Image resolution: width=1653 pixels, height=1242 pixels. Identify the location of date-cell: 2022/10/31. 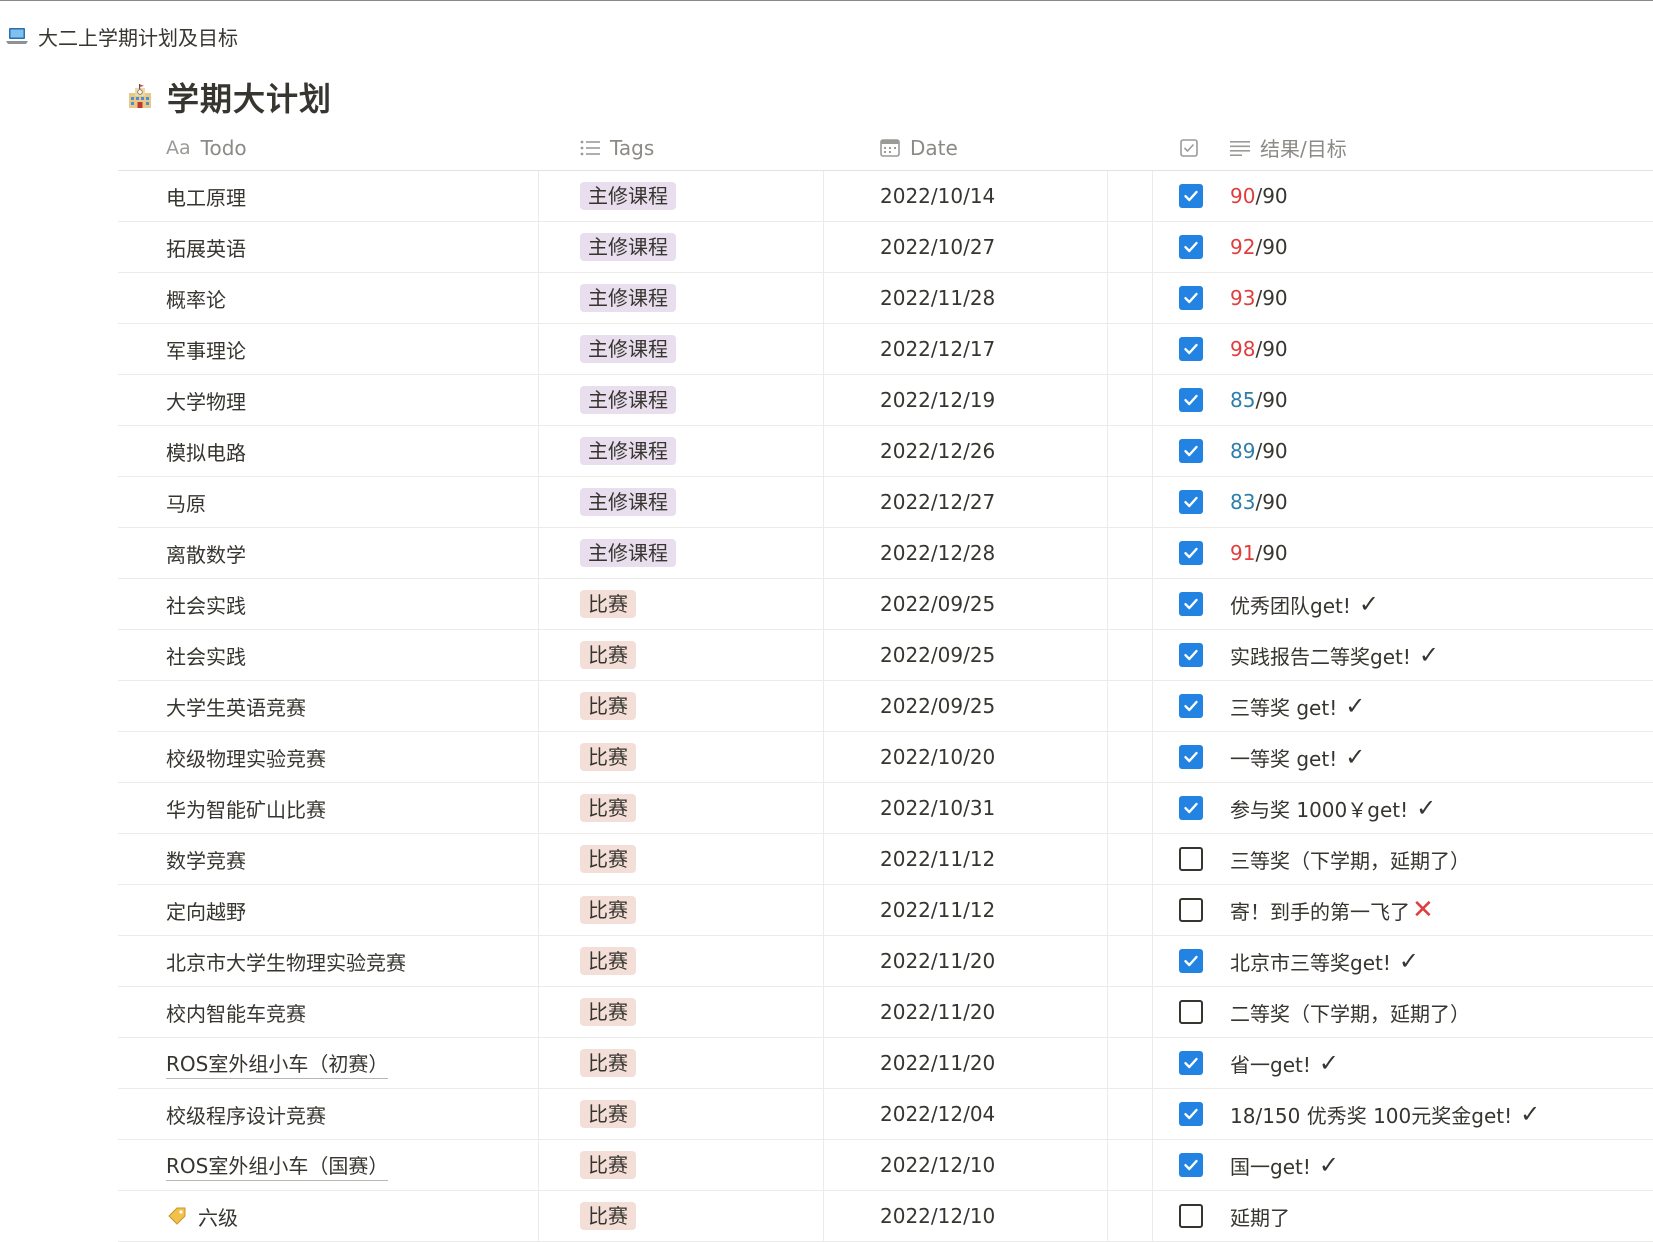
(937, 808).